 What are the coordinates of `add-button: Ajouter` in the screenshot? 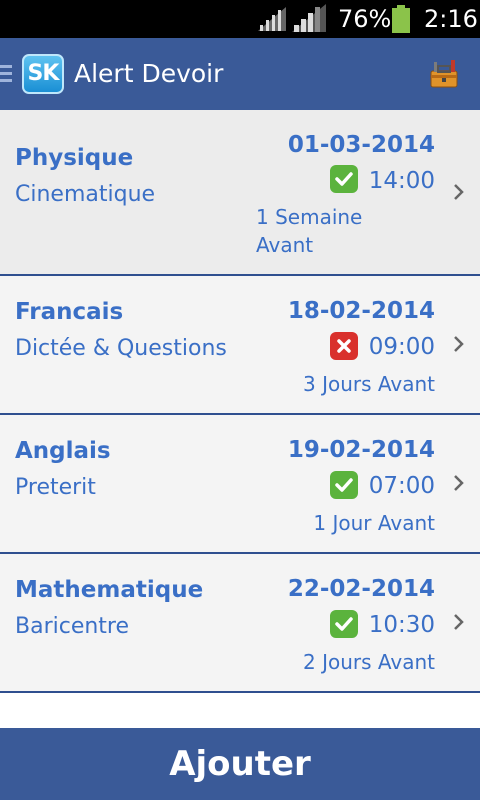 It's located at (240, 764).